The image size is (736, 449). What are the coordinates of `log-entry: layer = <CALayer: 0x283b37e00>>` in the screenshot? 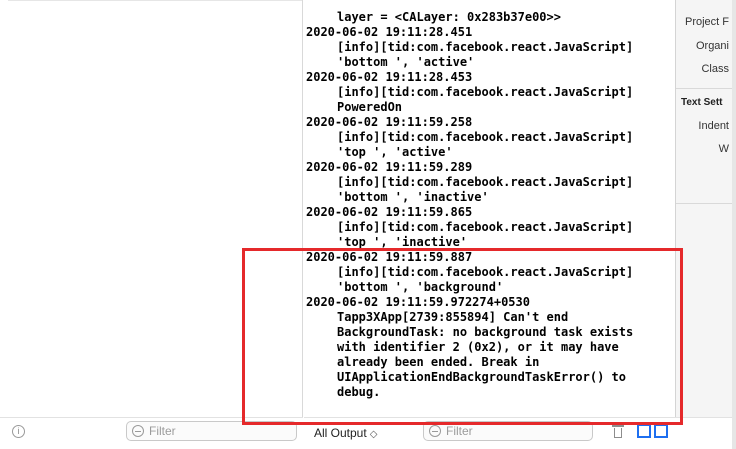 It's located at (489, 17).